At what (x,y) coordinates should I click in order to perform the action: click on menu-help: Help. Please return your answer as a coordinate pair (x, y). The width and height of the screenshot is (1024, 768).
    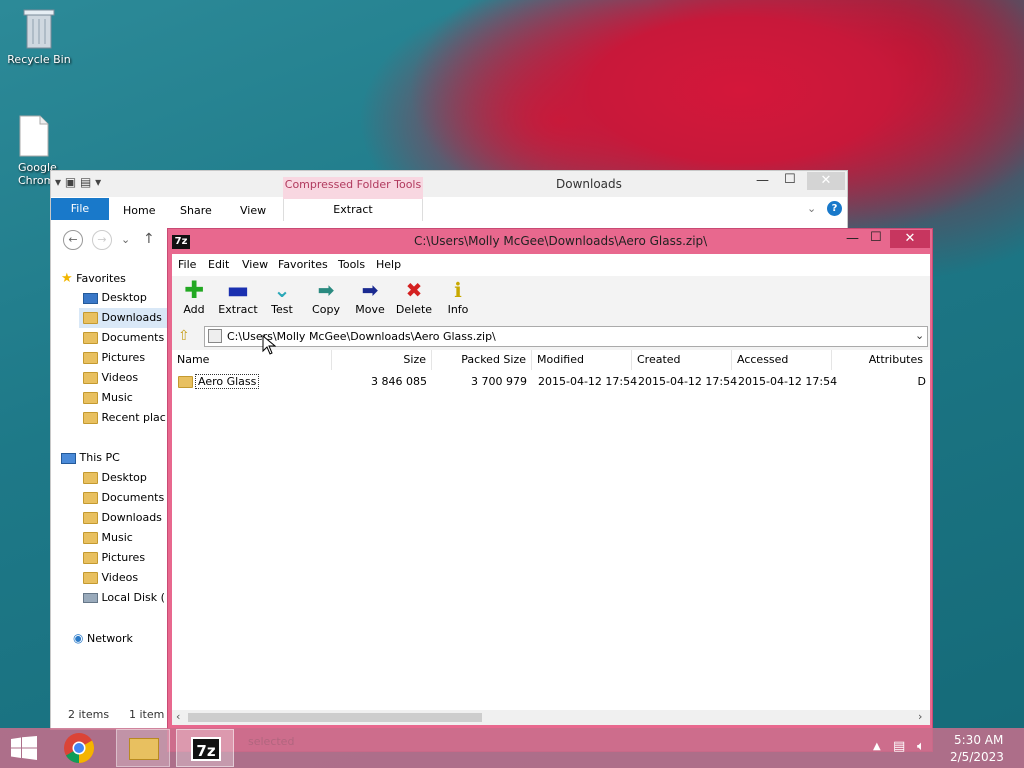
    Looking at the image, I should click on (388, 264).